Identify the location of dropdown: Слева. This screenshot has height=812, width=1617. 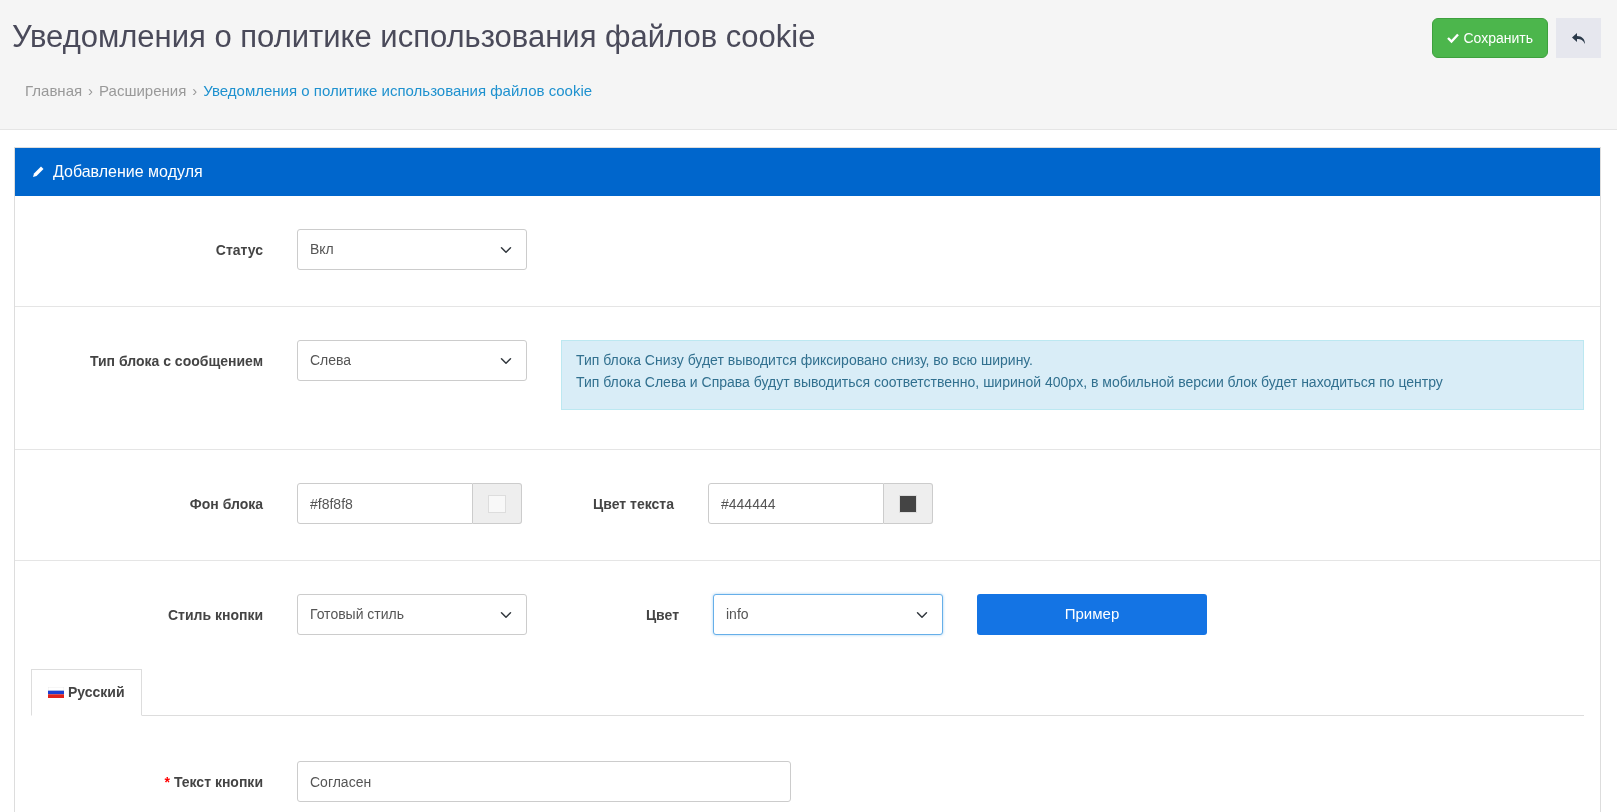
(412, 360).